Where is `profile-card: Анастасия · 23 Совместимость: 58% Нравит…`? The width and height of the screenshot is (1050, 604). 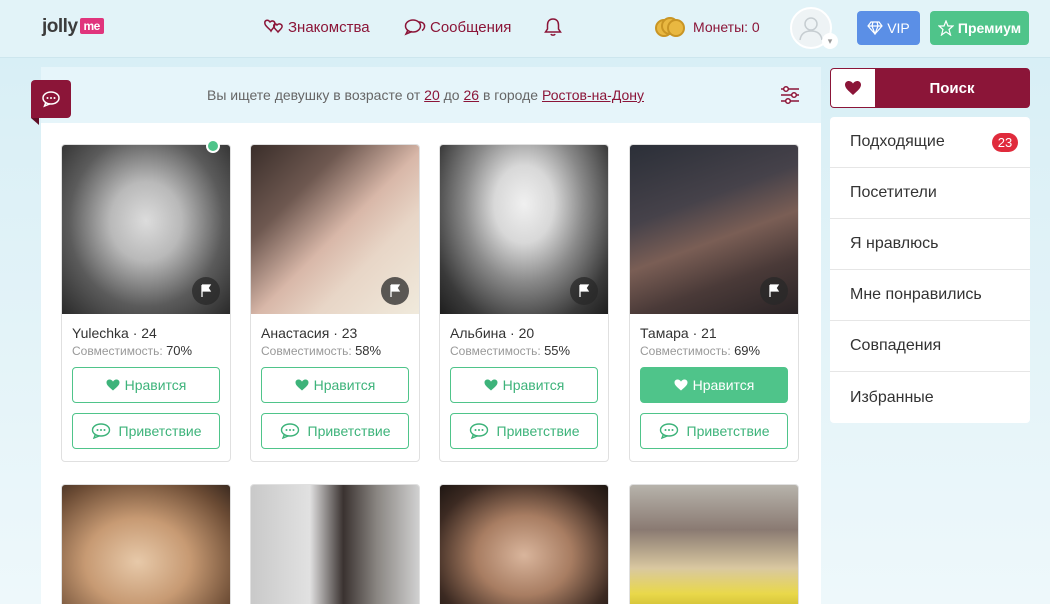 profile-card: Анастасия · 23 Совместимость: 58% Нравит… is located at coordinates (335, 303).